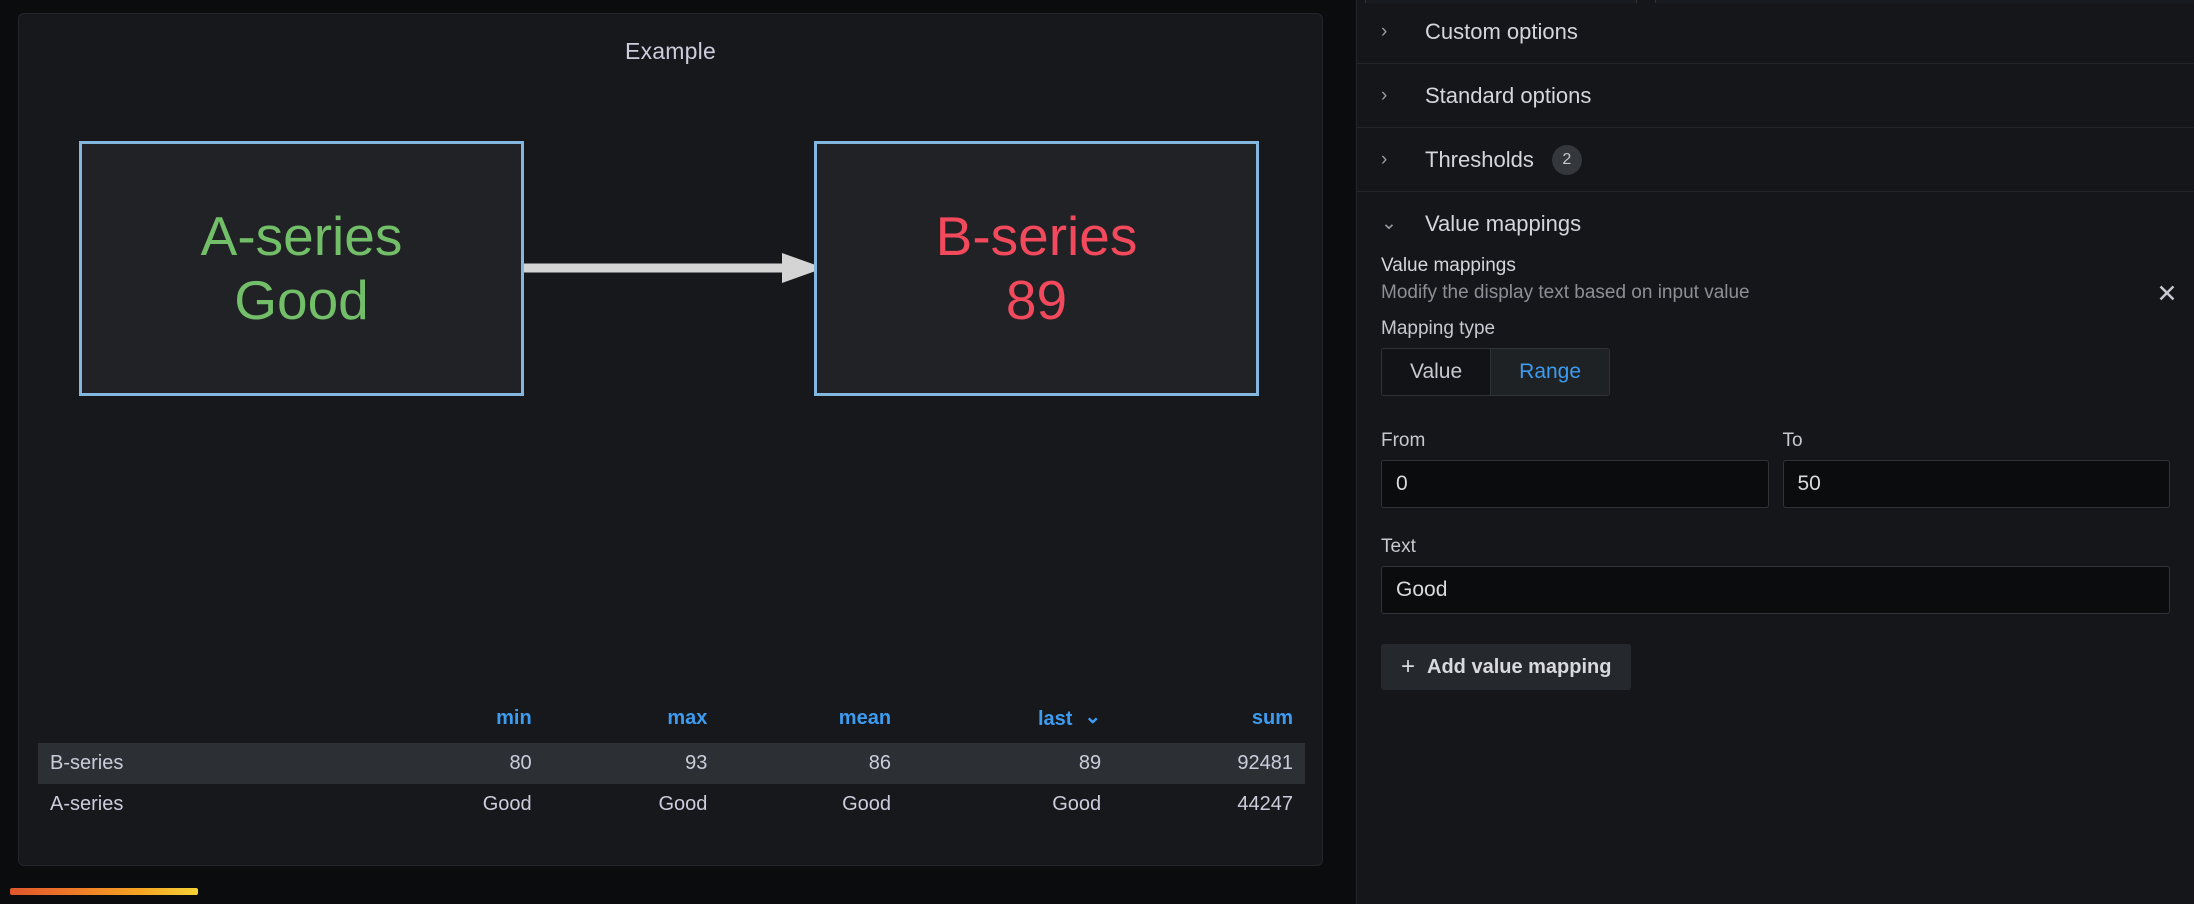 Image resolution: width=2194 pixels, height=904 pixels. I want to click on text-input, so click(1775, 590).